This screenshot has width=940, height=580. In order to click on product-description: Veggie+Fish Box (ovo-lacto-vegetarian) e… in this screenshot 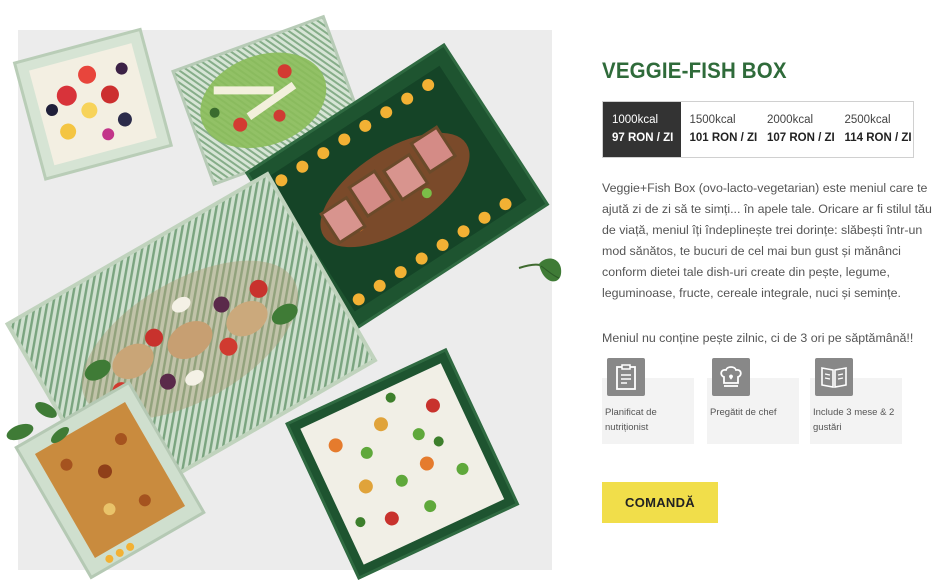, I will do `click(767, 240)`.